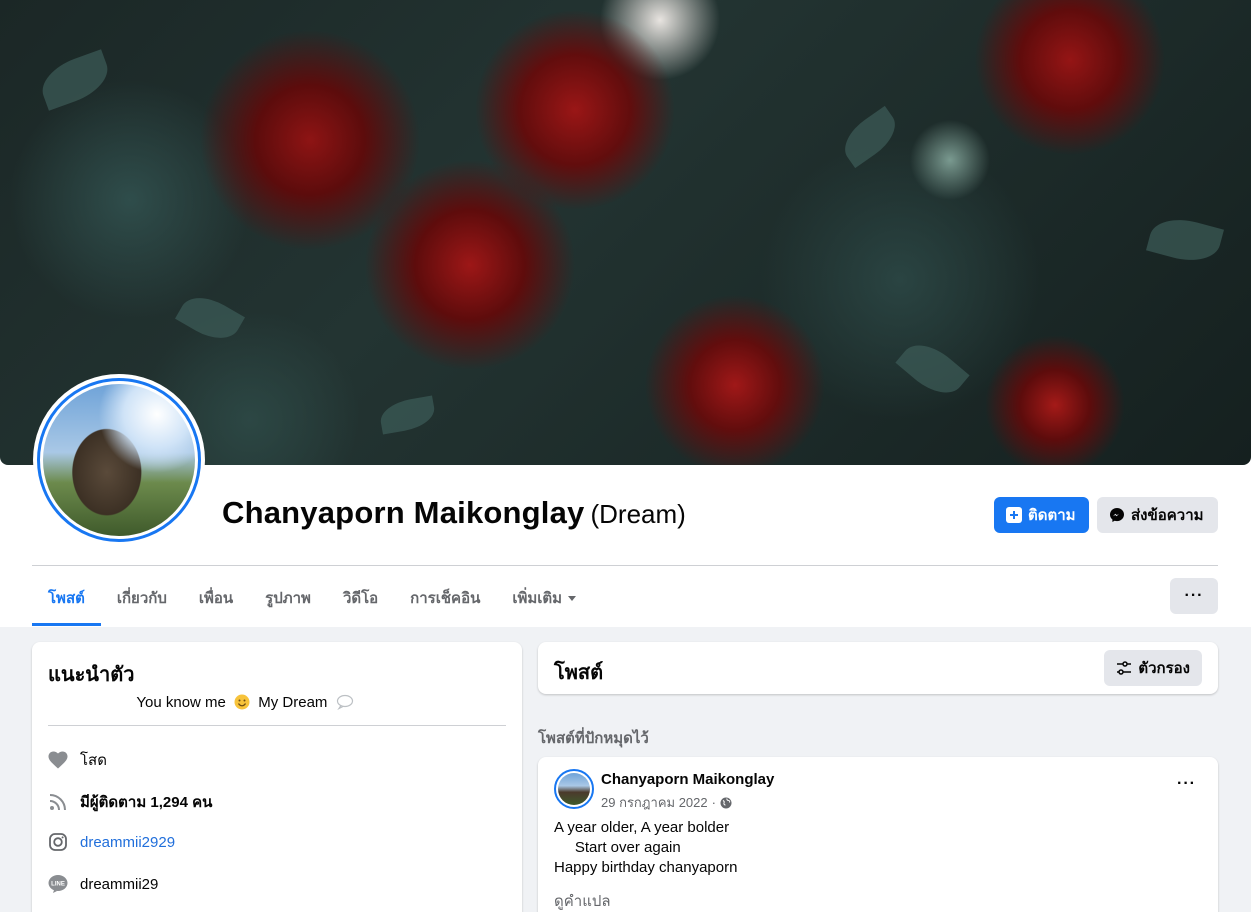 This screenshot has height=912, width=1251. What do you see at coordinates (93, 760) in the screenshot?
I see `relationship-status: โสด` at bounding box center [93, 760].